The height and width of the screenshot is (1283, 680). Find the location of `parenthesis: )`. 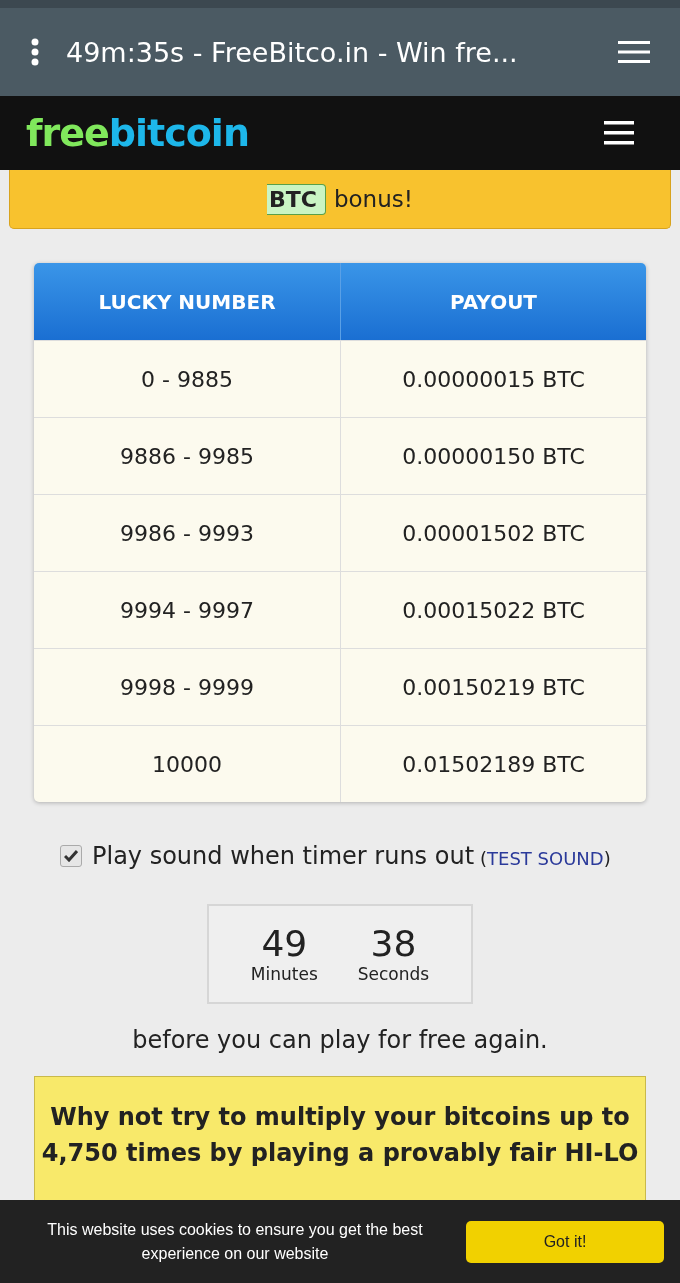

parenthesis: ) is located at coordinates (607, 858).